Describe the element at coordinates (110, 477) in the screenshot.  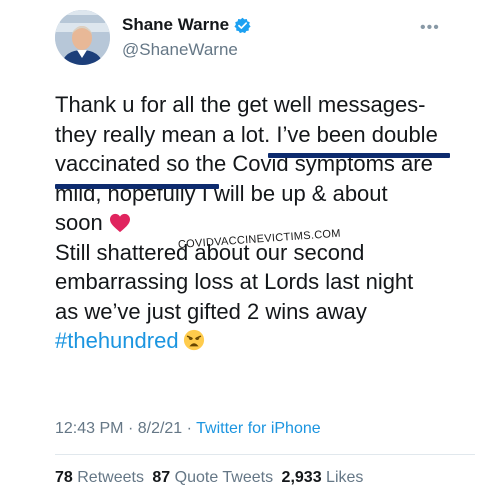
I see `retweets-label: Retweets` at that location.